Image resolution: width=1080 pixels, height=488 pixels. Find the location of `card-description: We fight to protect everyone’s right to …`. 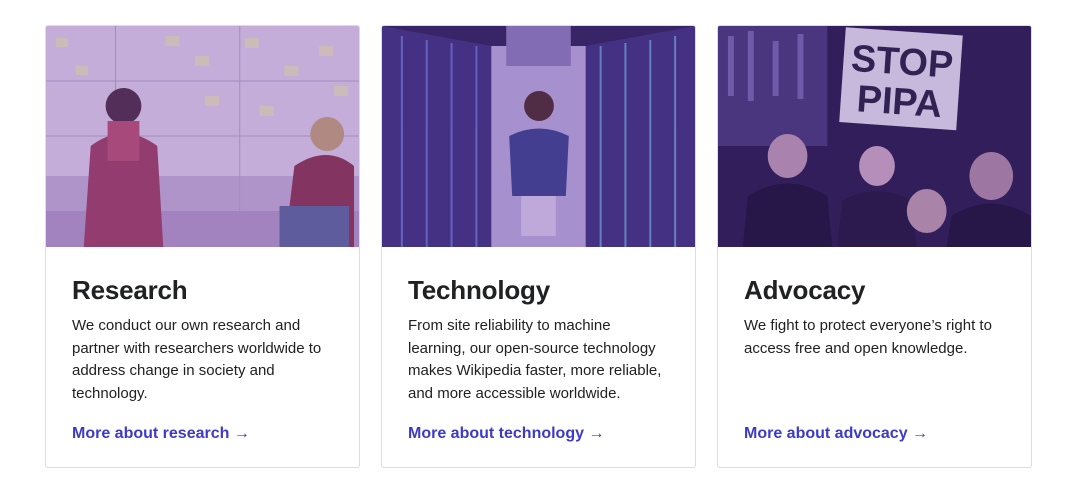

card-description: We fight to protect everyone’s right to … is located at coordinates (868, 337).